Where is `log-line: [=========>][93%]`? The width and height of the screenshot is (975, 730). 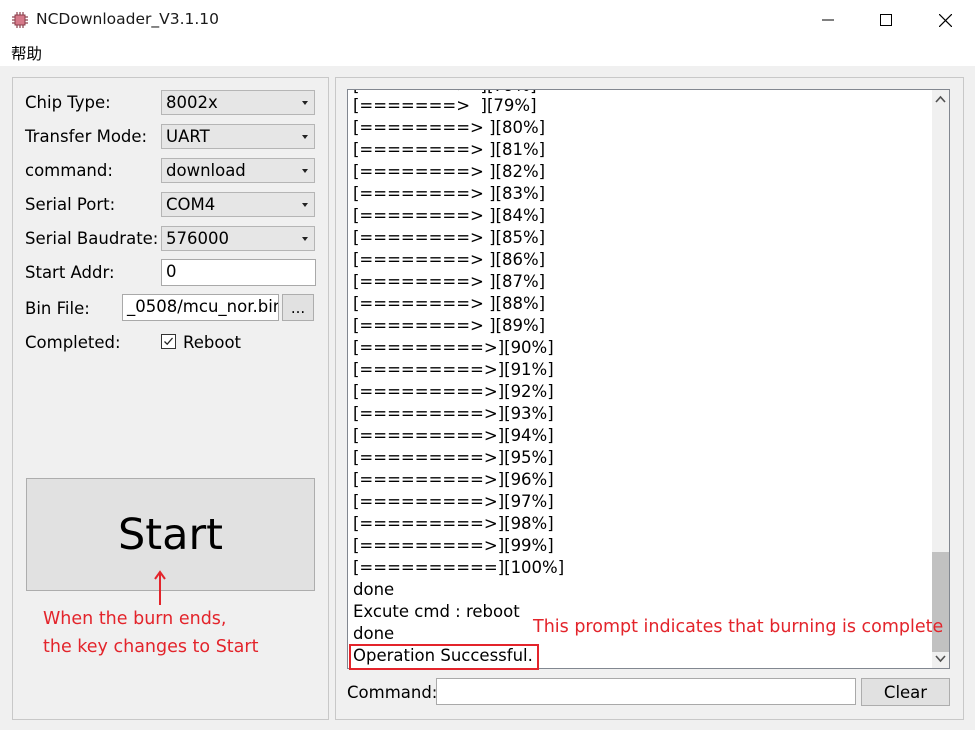 log-line: [=========>][93%] is located at coordinates (453, 413).